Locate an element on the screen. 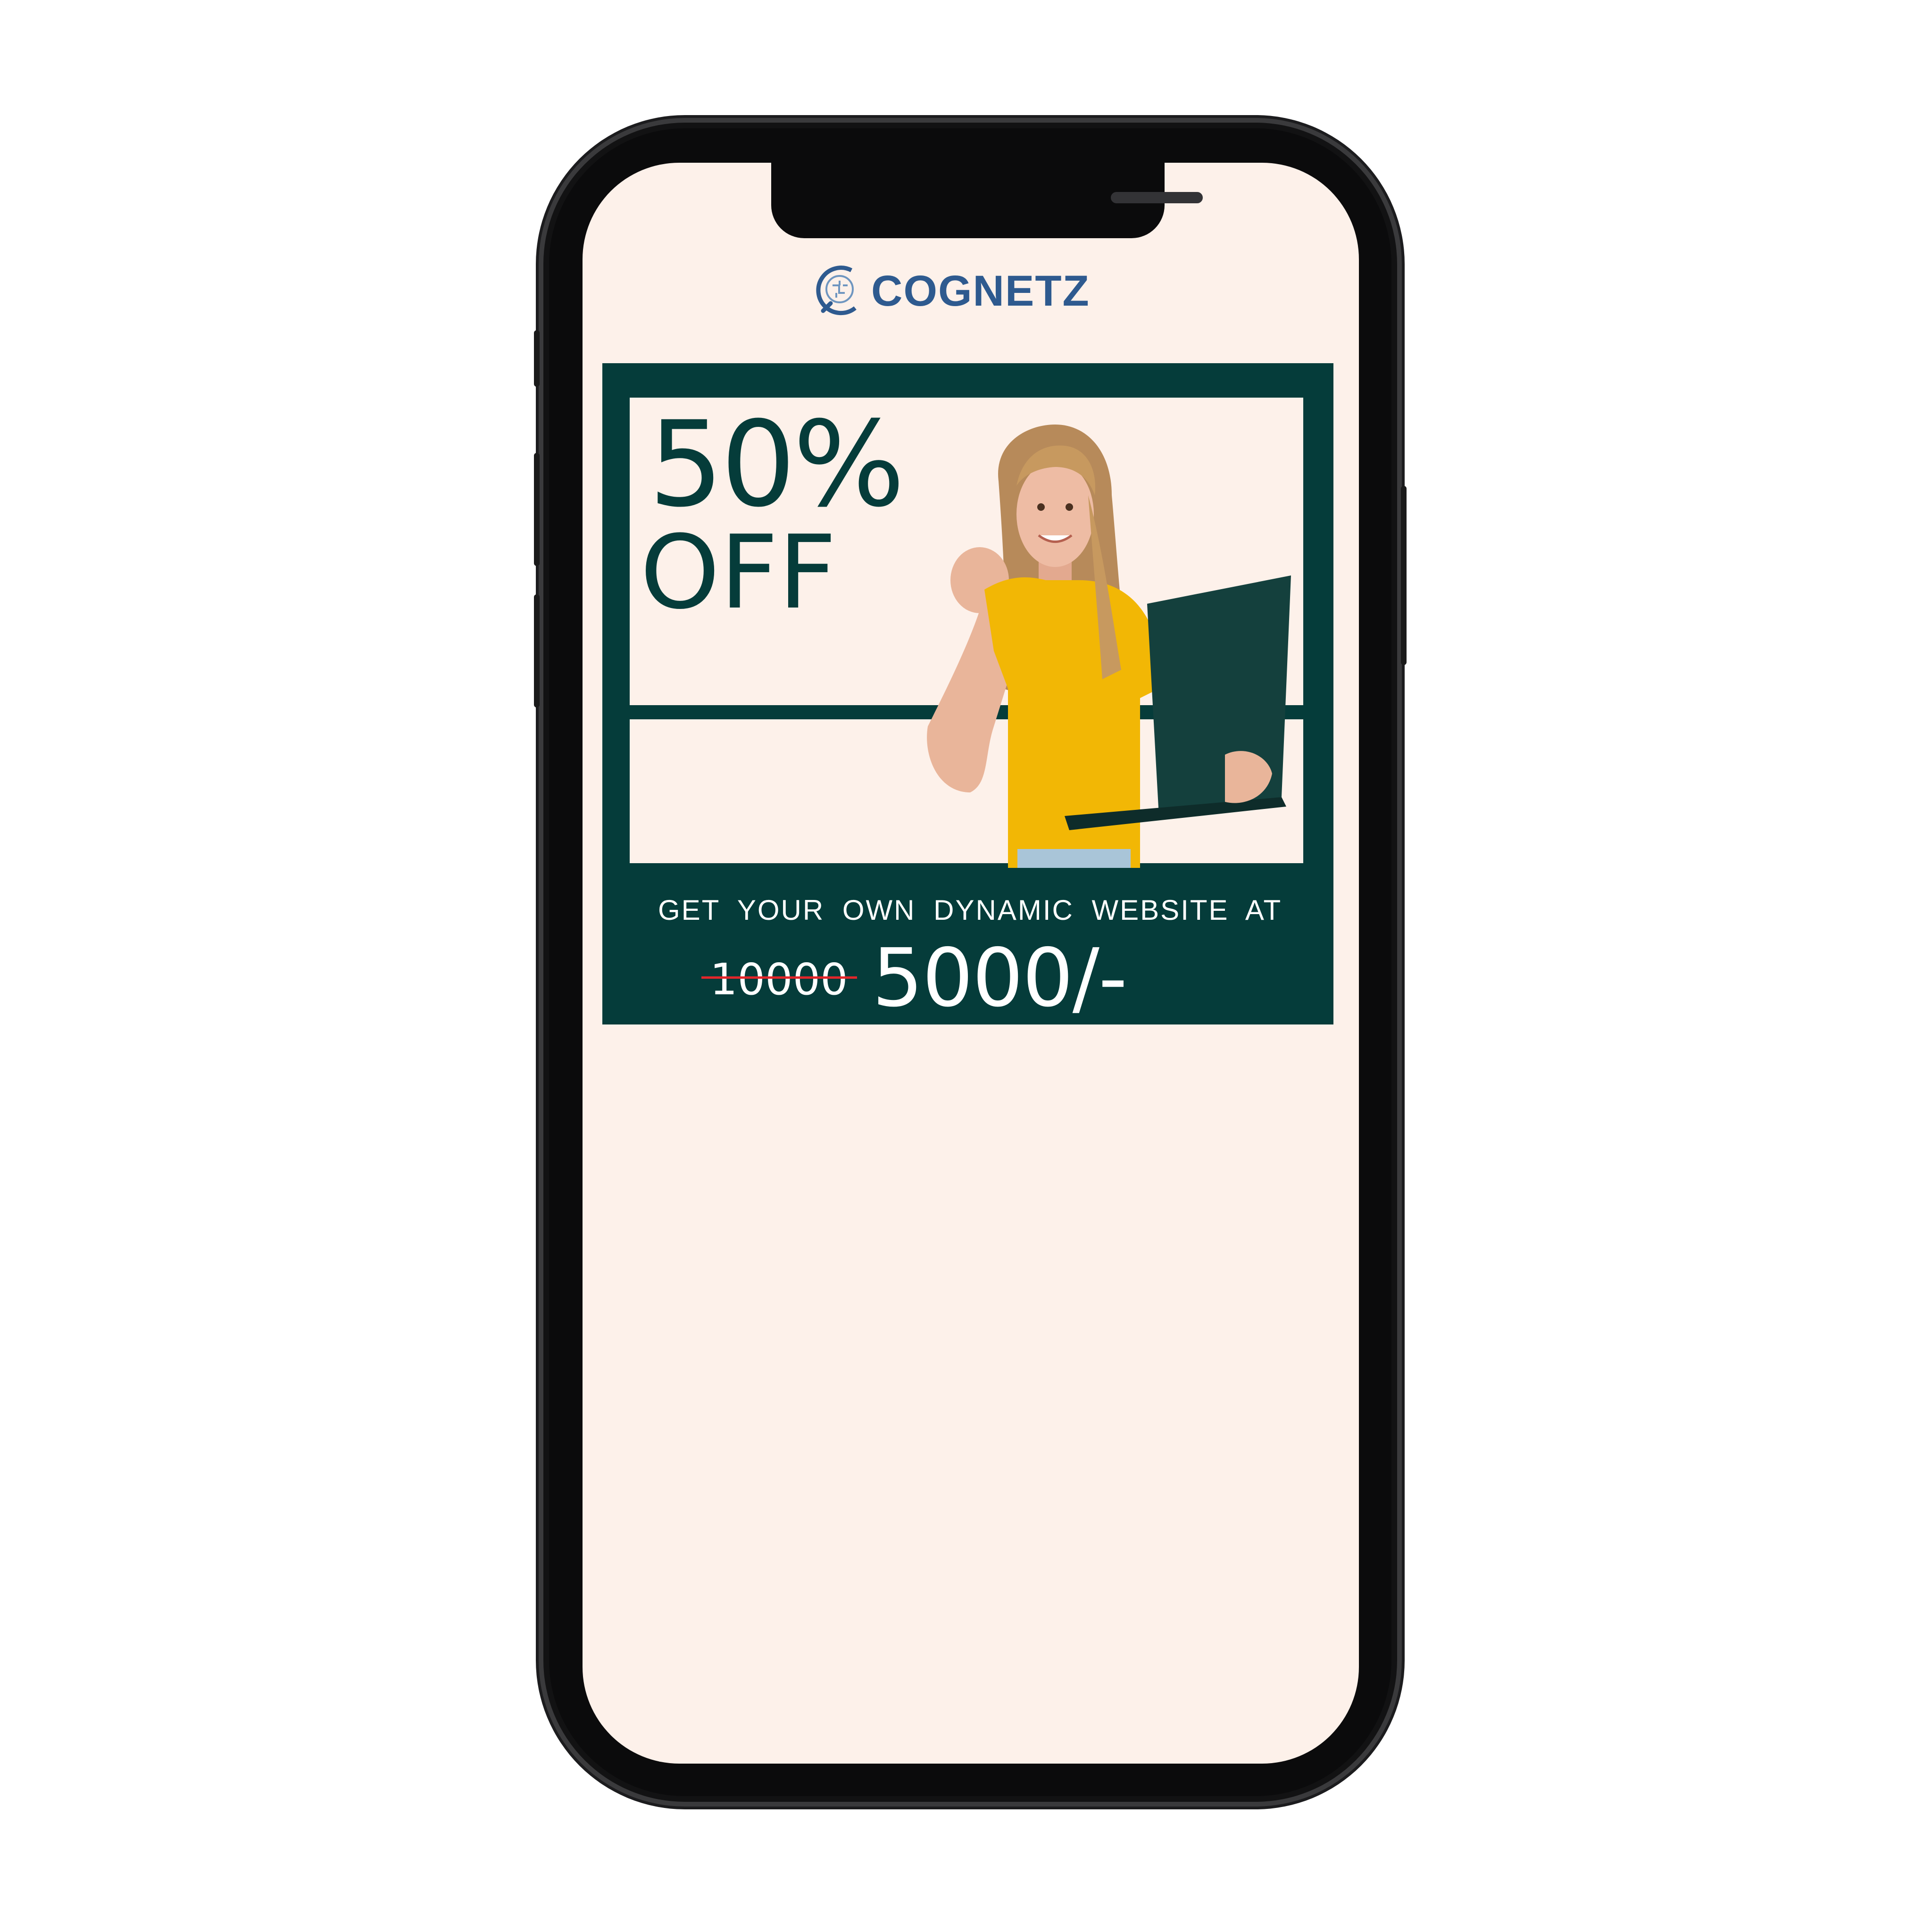 The height and width of the screenshot is (1932, 1932). promo-tagline: GET YOUR OWN DYNAMIC WEBSITE AT is located at coordinates (970, 910).